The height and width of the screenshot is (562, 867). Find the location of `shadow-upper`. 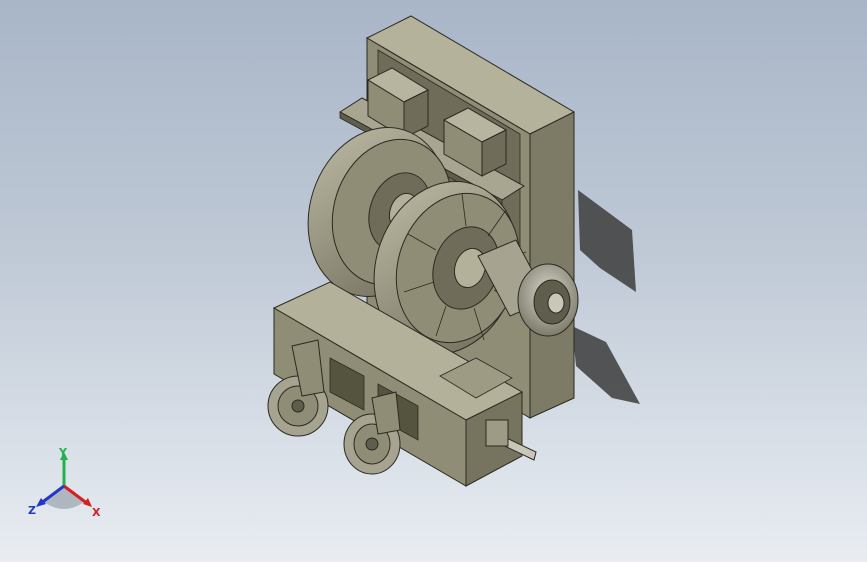

shadow-upper is located at coordinates (607, 241).